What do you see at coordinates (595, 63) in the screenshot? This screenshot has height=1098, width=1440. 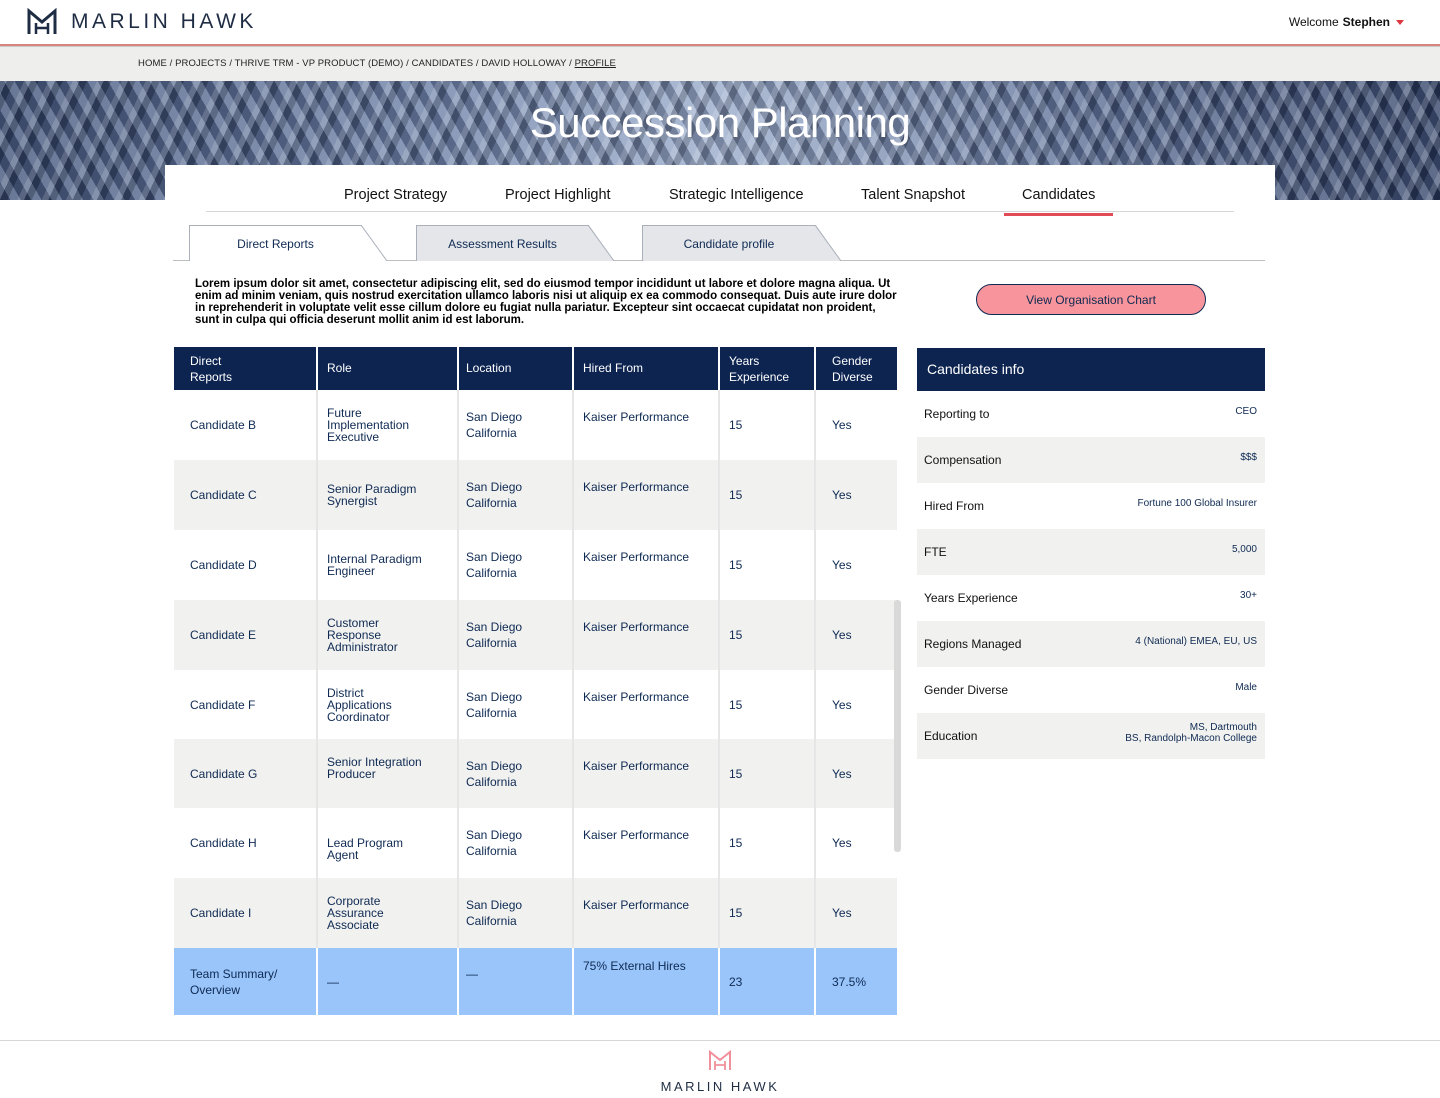 I see `breadcrumb-current: PROFILE` at bounding box center [595, 63].